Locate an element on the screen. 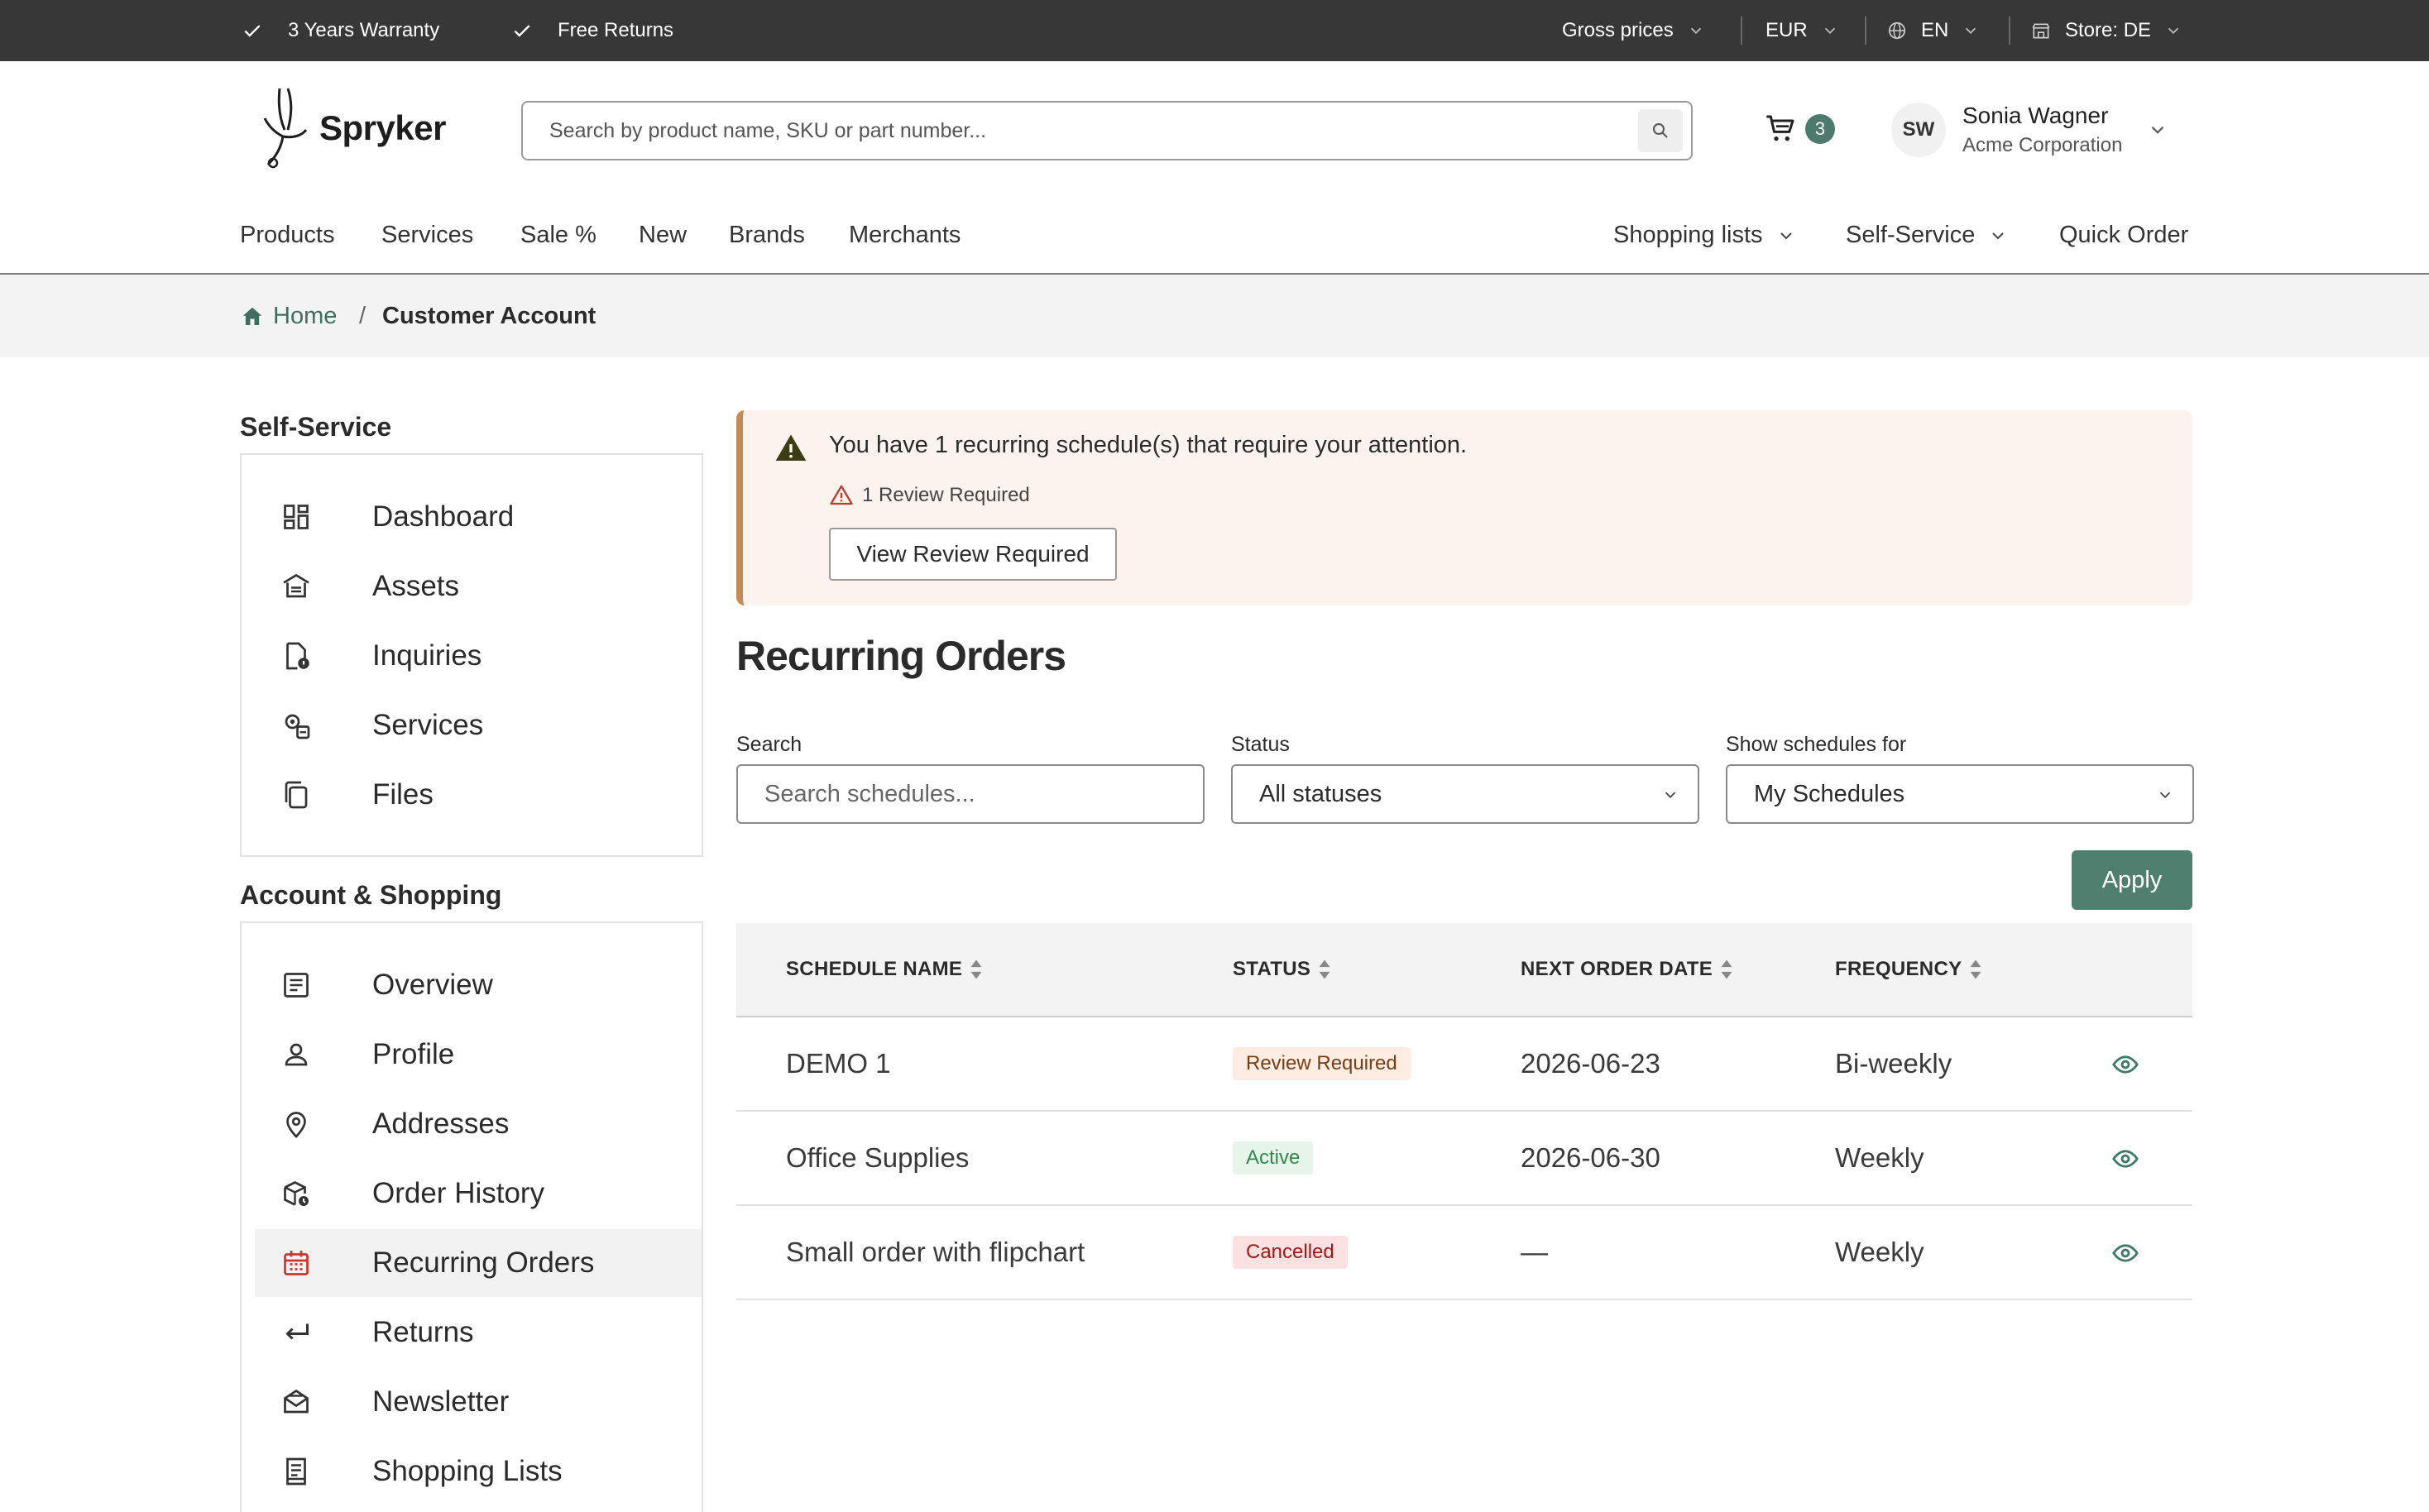 The width and height of the screenshot is (2429, 1512). page-title: Recurring Orders is located at coordinates (901, 656).